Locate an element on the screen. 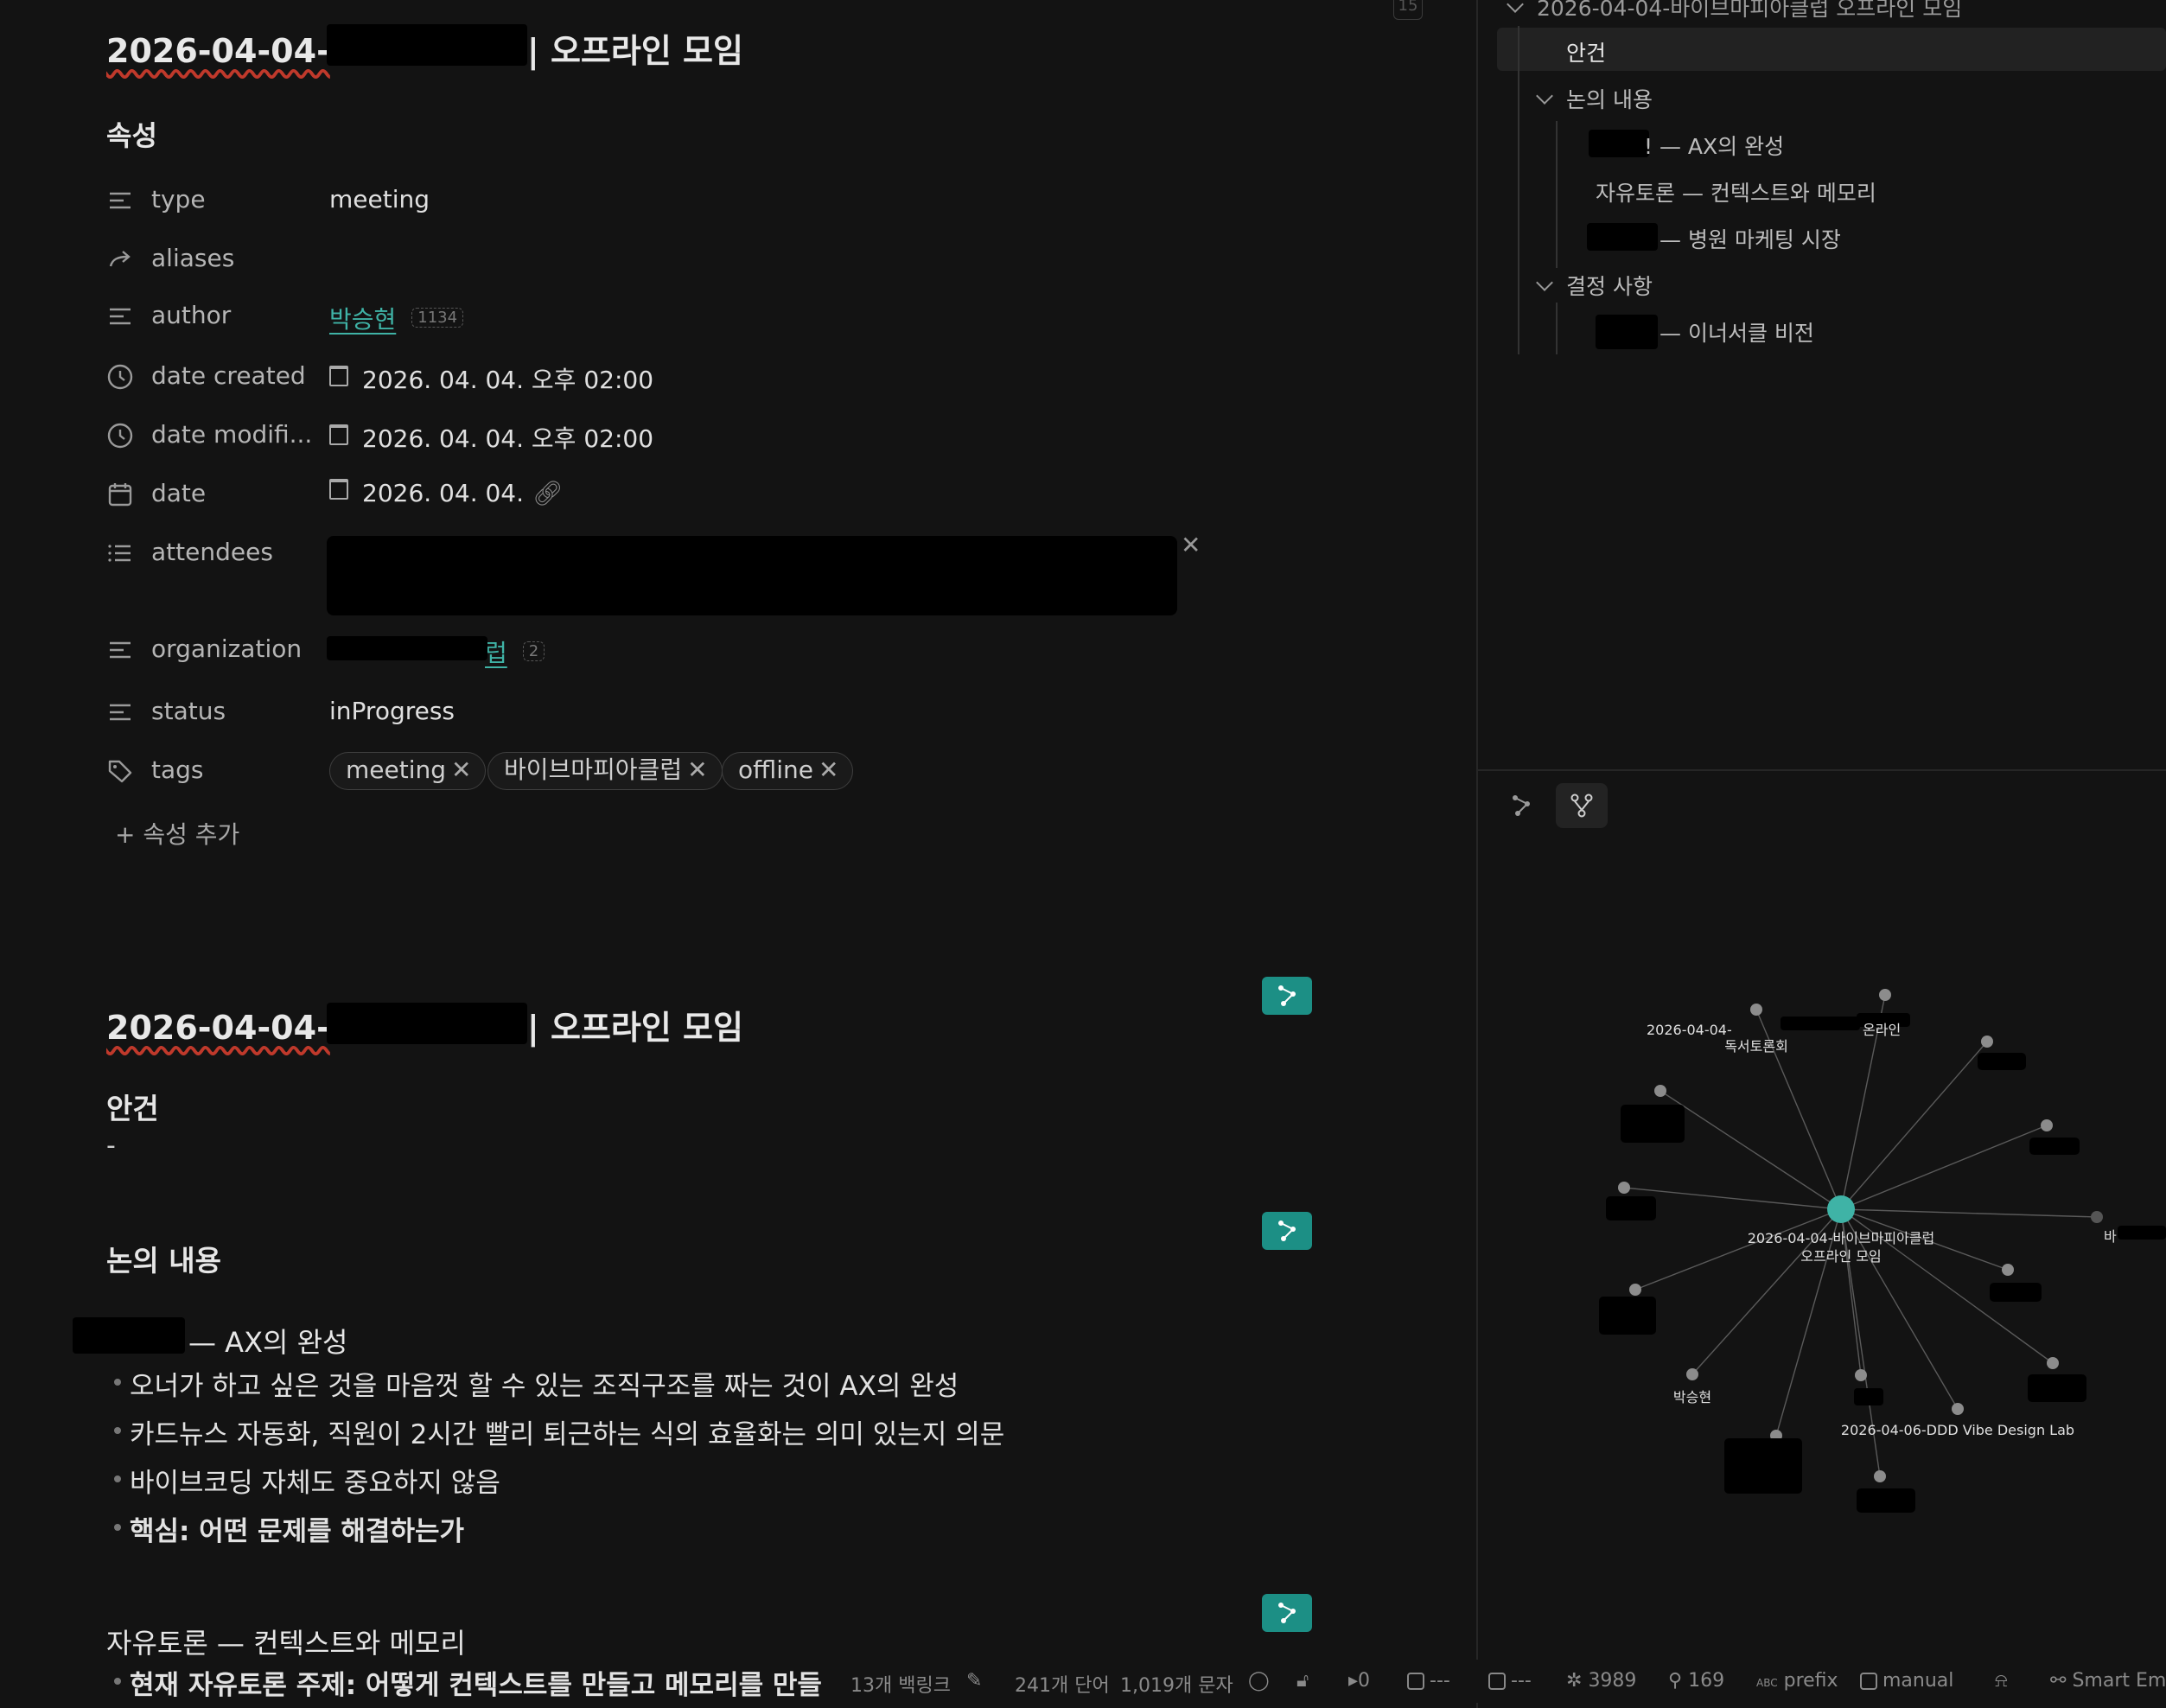 The width and height of the screenshot is (2166, 1708). date-created-value: 2026. 04. 04. 오후 02:00 is located at coordinates (491, 378).